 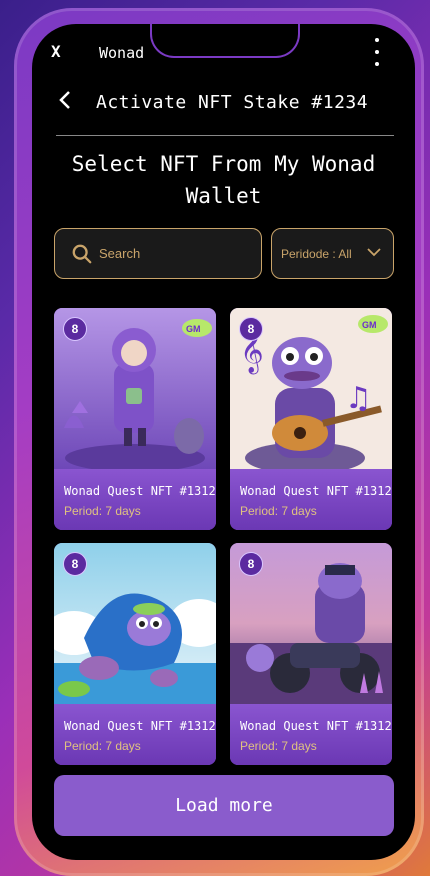 I want to click on search-icon, so click(x=82, y=253).